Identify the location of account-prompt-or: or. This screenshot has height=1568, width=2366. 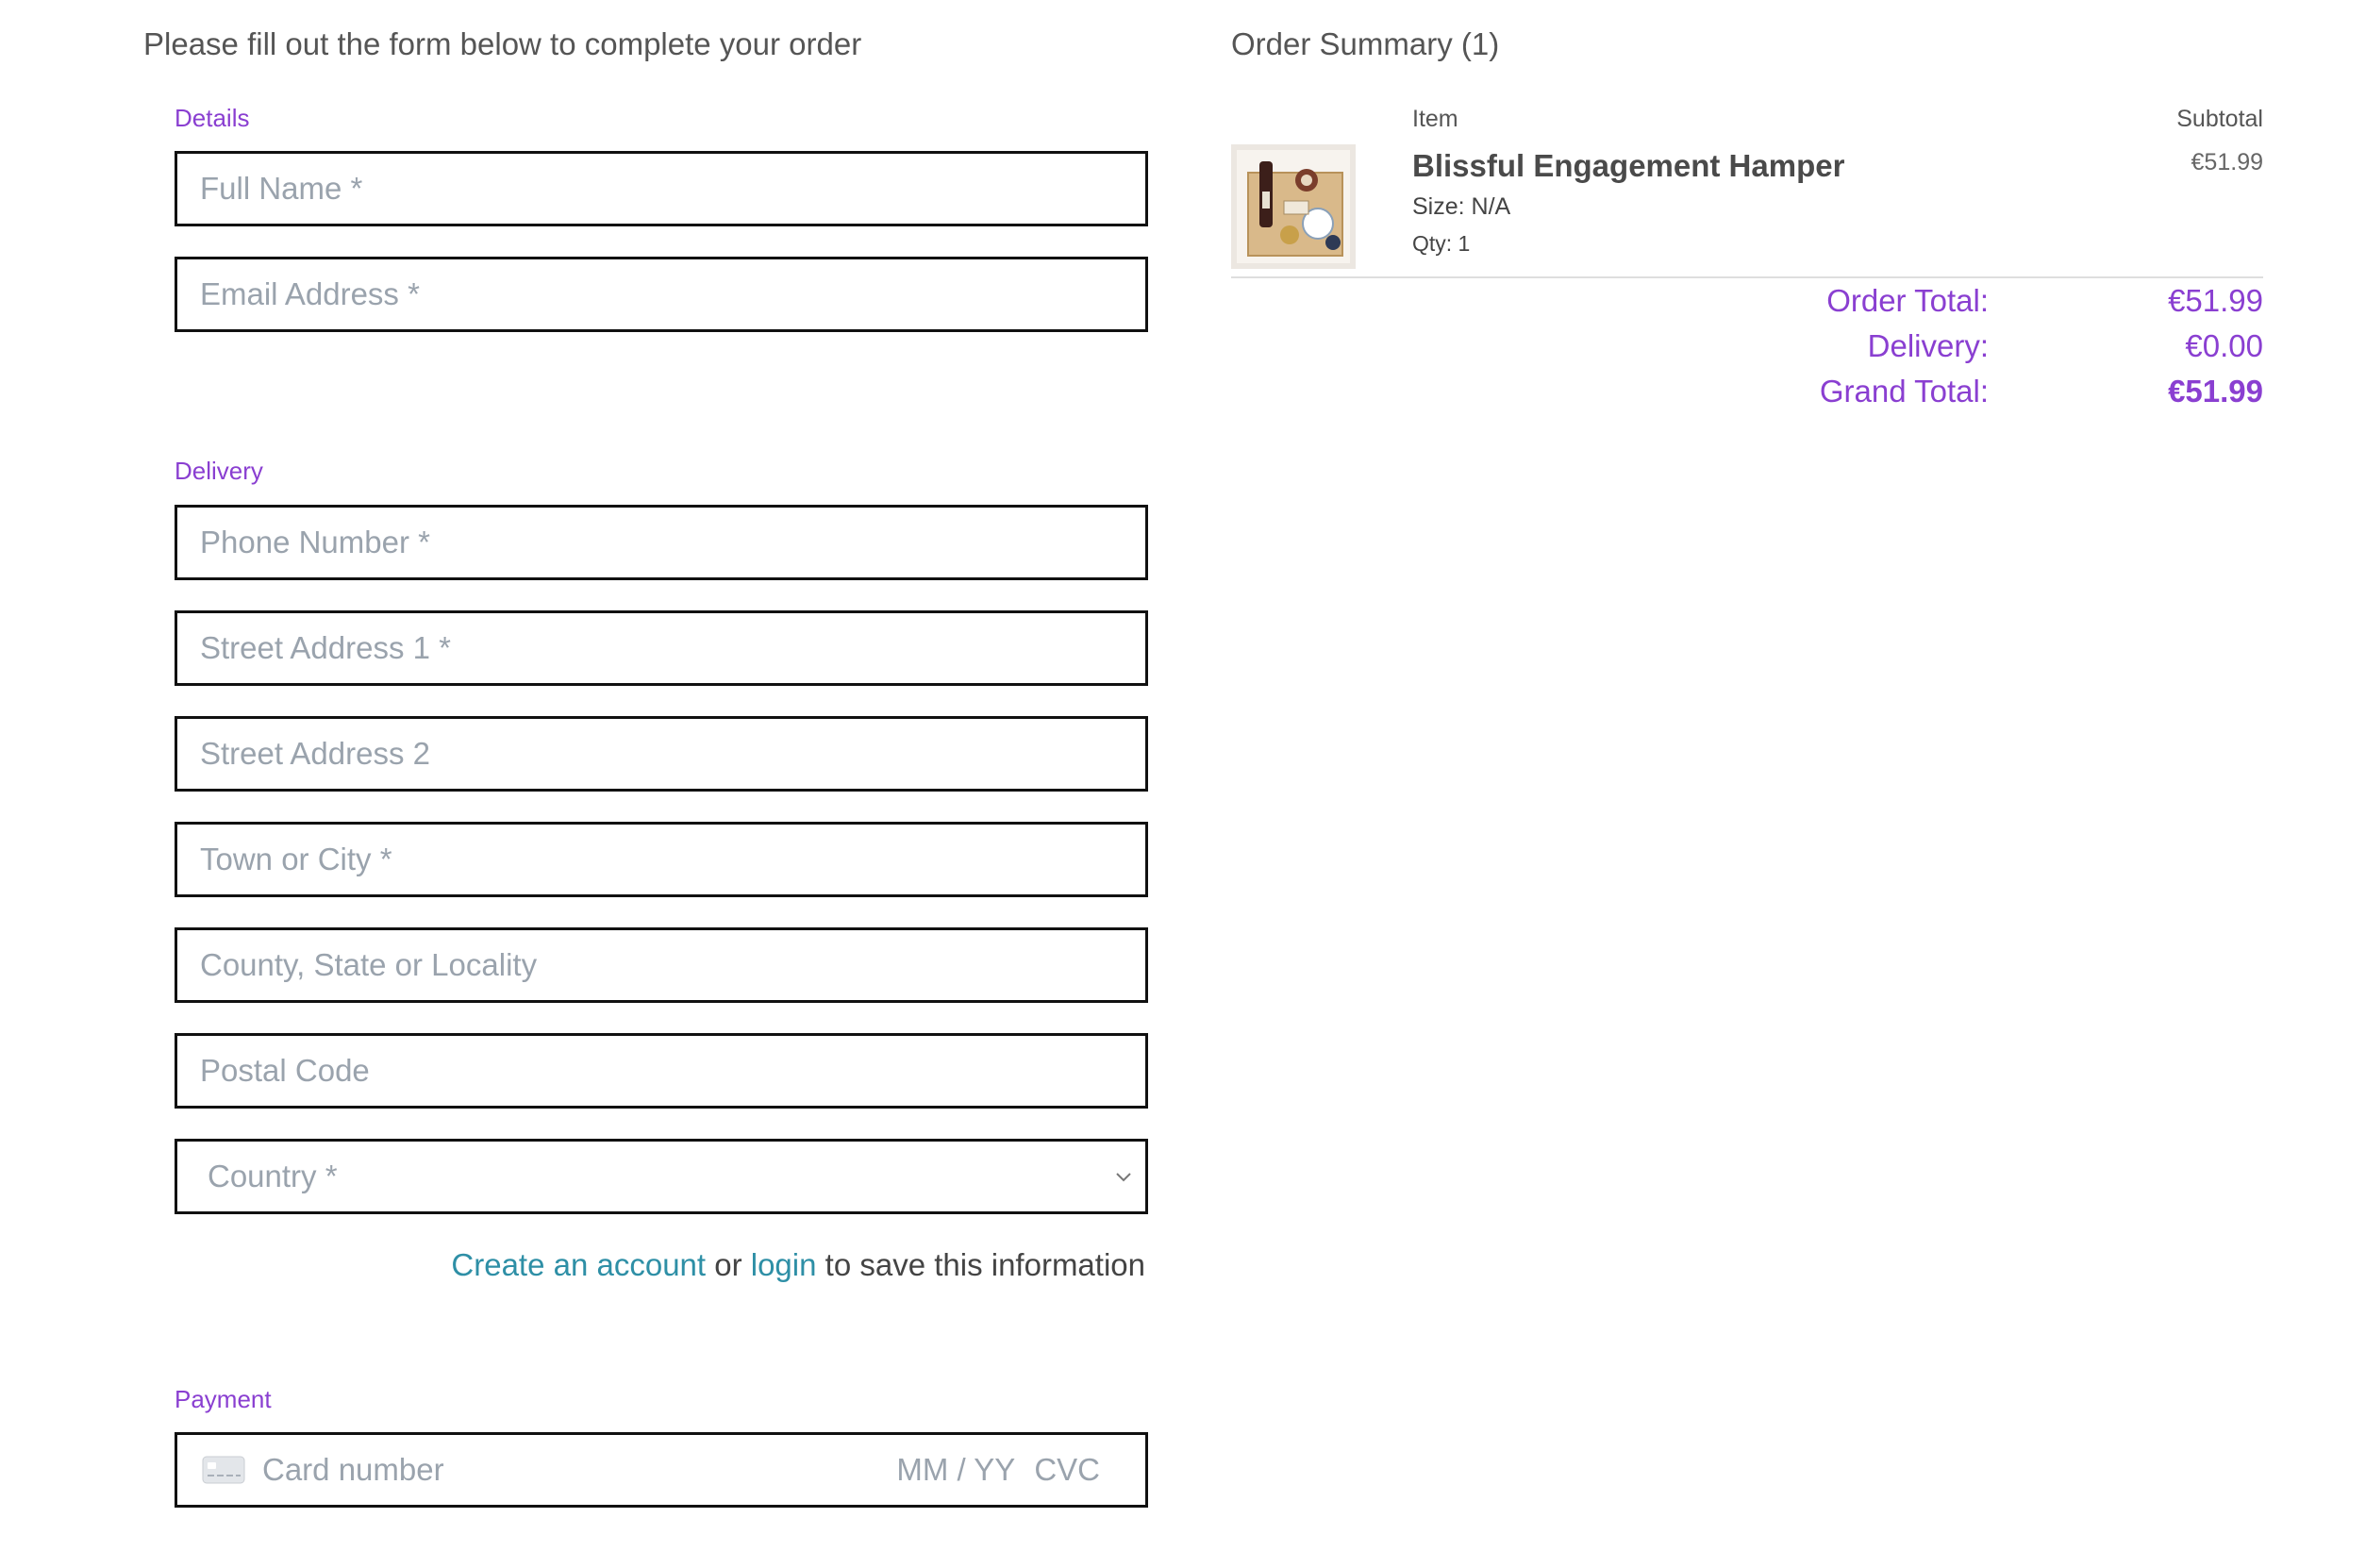
(728, 1264).